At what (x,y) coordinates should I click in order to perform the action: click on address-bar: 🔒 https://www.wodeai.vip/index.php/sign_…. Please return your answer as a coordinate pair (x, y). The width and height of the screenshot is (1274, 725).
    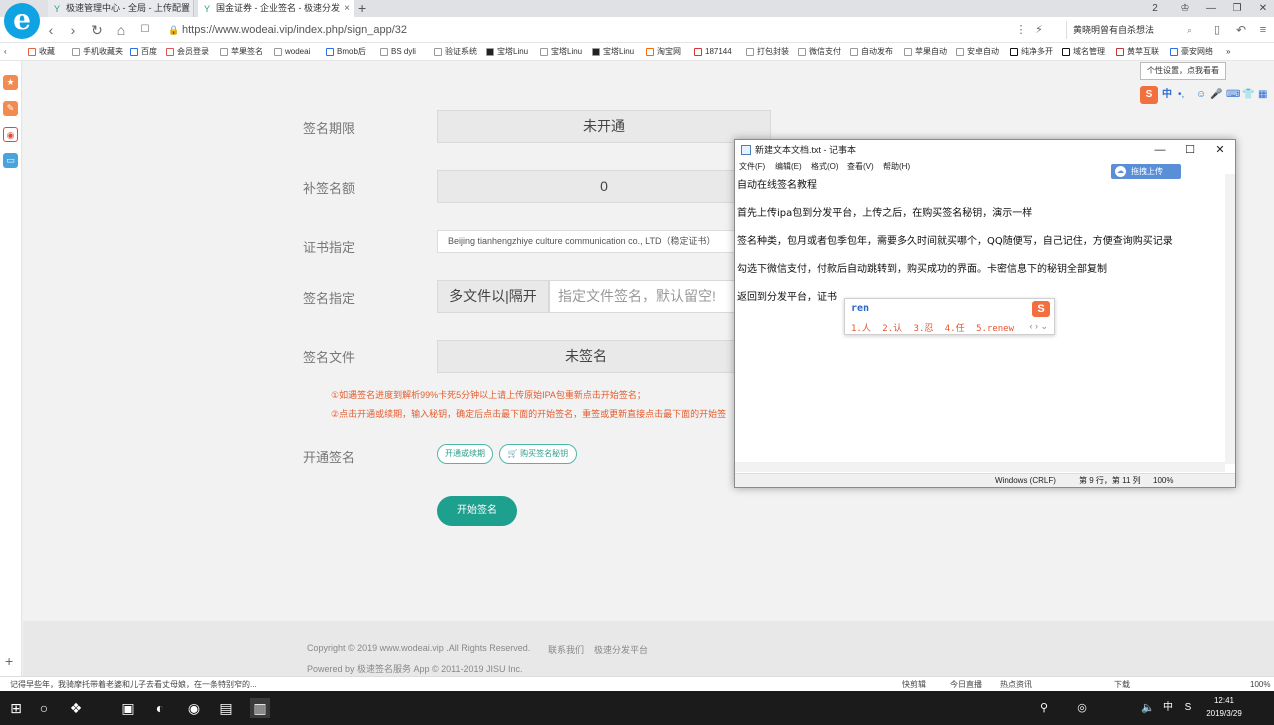
    Looking at the image, I should click on (570, 30).